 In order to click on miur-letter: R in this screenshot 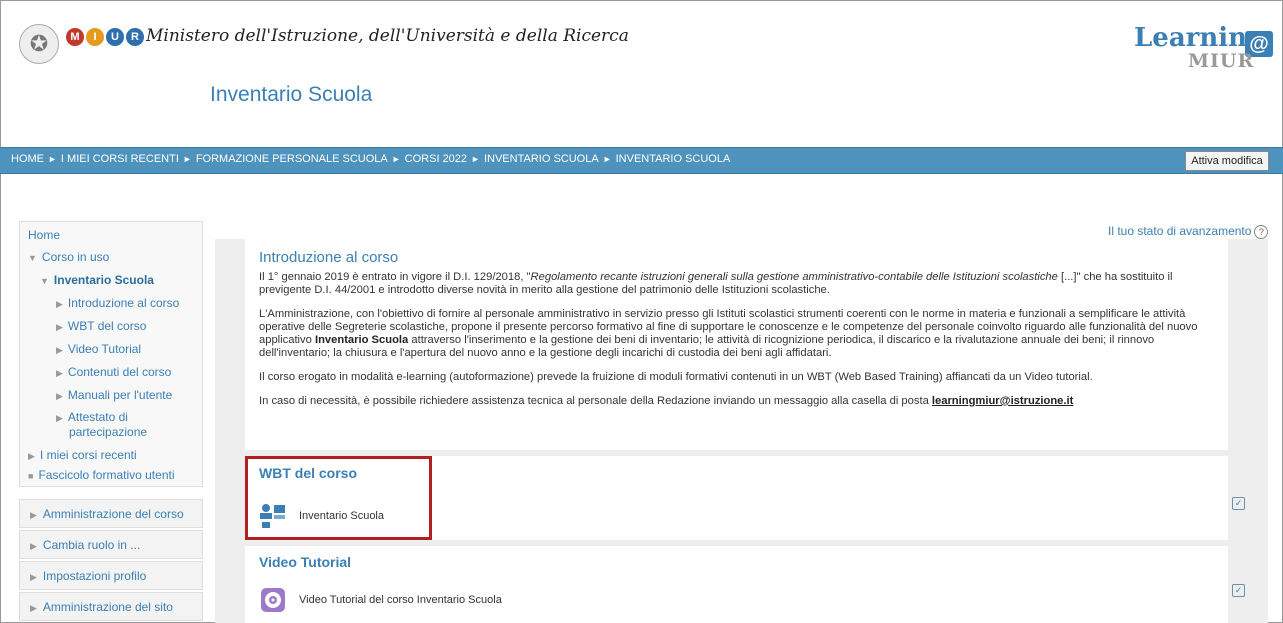, I will do `click(135, 37)`.